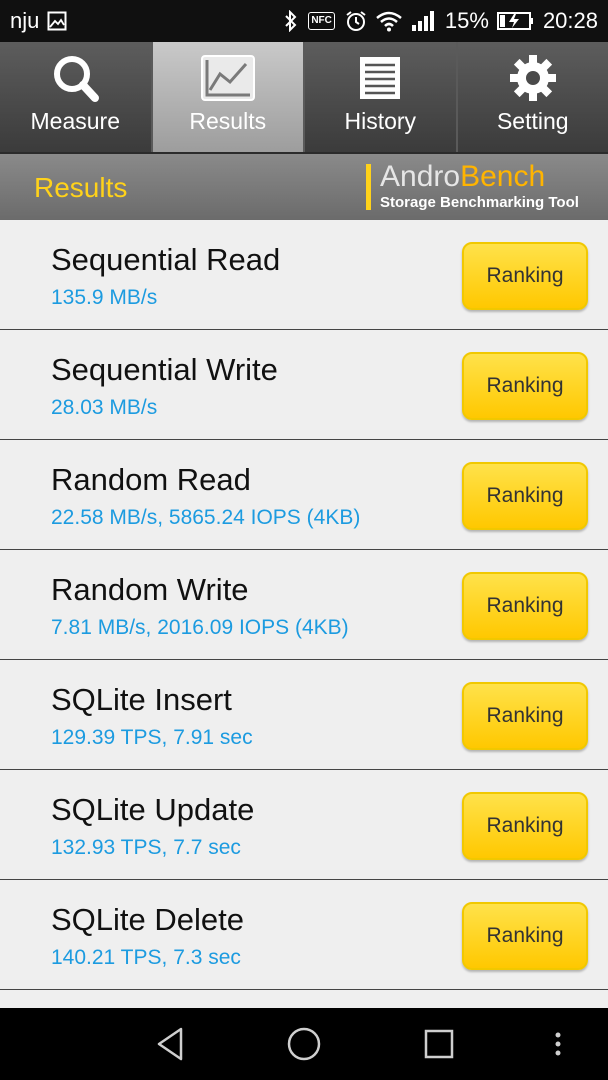 This screenshot has height=1080, width=608. What do you see at coordinates (150, 589) in the screenshot?
I see `result-name: Random Write` at bounding box center [150, 589].